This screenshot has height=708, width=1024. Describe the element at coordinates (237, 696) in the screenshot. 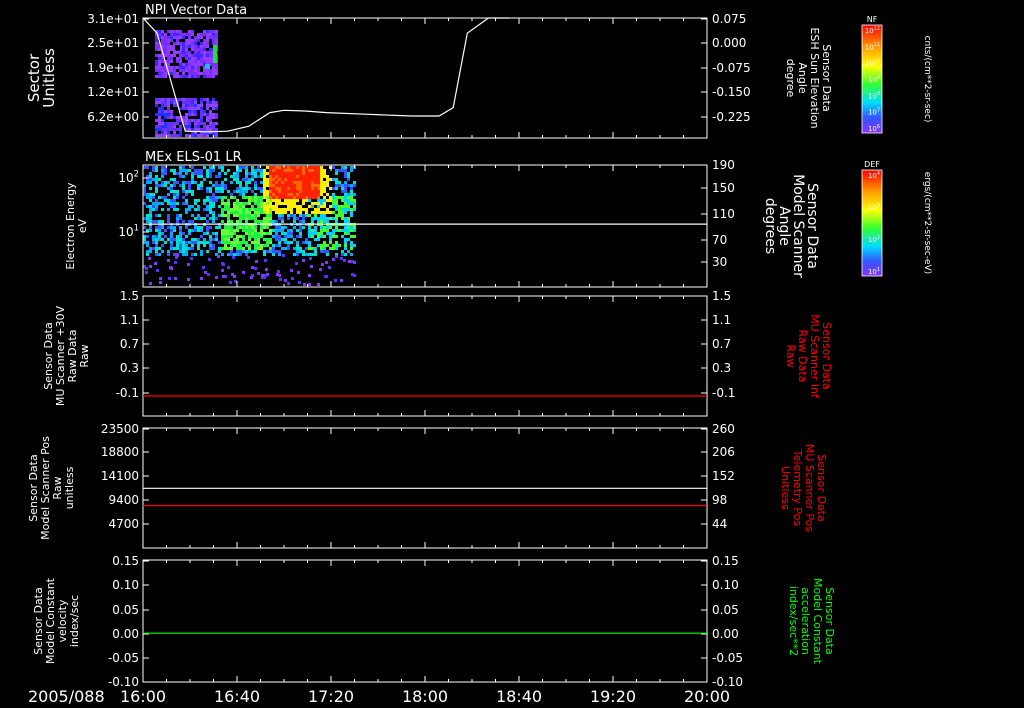

I see `time-tick-label: 16:40` at that location.